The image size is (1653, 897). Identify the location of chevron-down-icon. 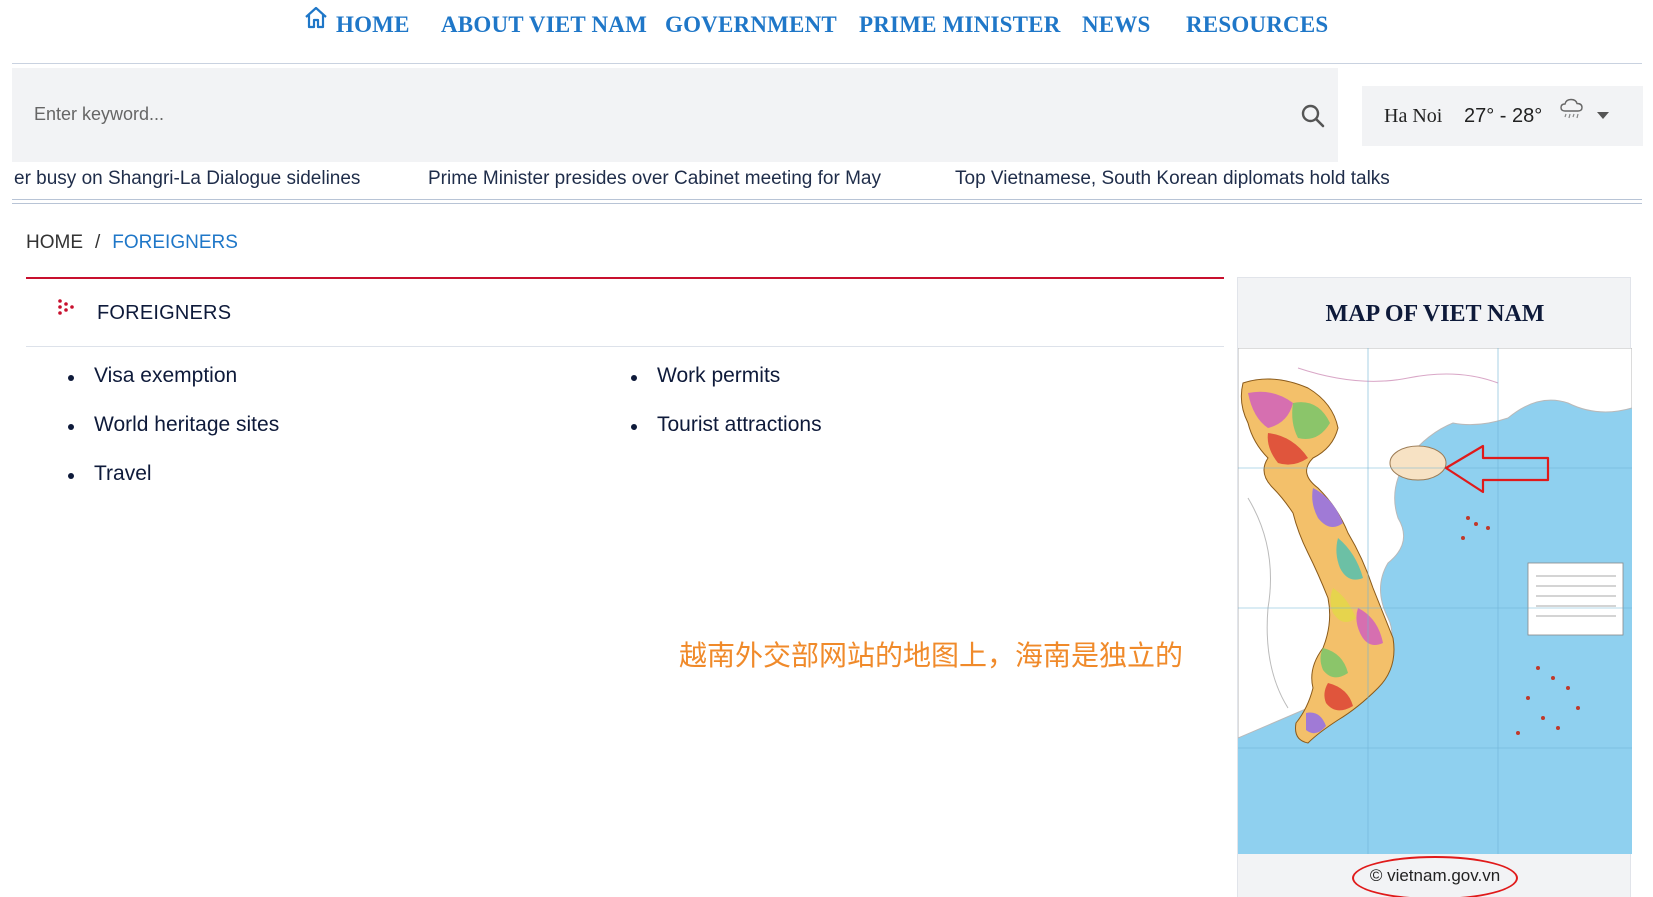
(1603, 115).